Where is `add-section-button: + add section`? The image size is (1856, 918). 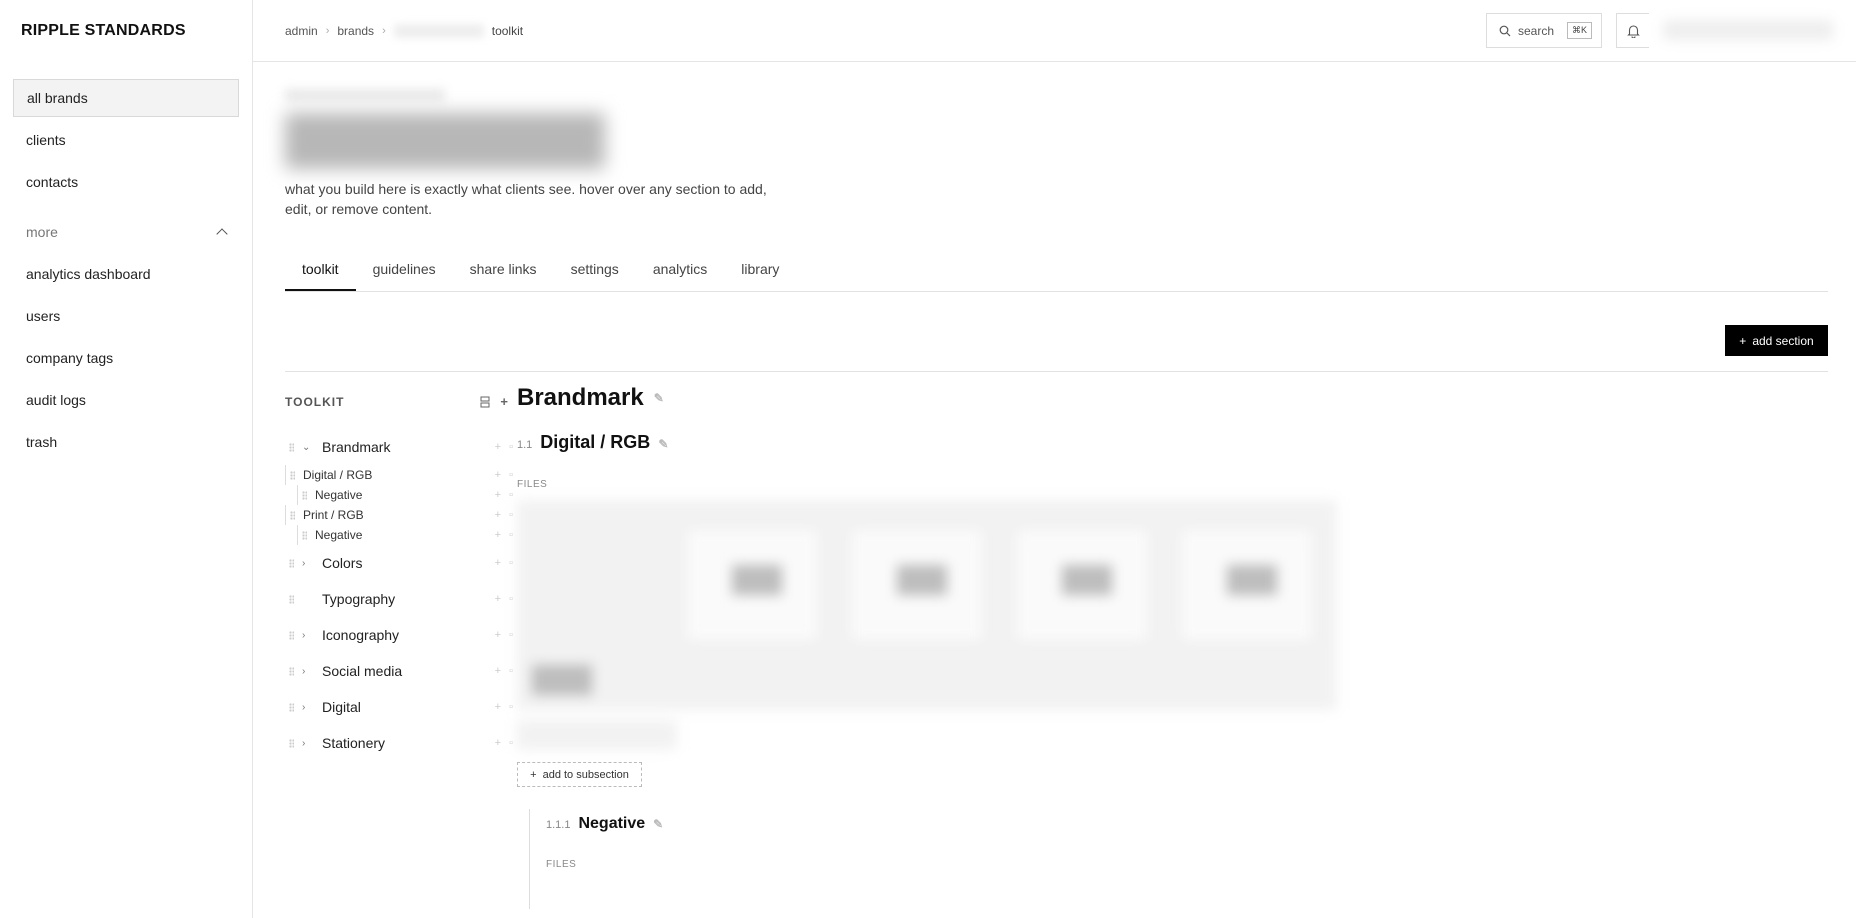
add-section-button: + add section is located at coordinates (1776, 340).